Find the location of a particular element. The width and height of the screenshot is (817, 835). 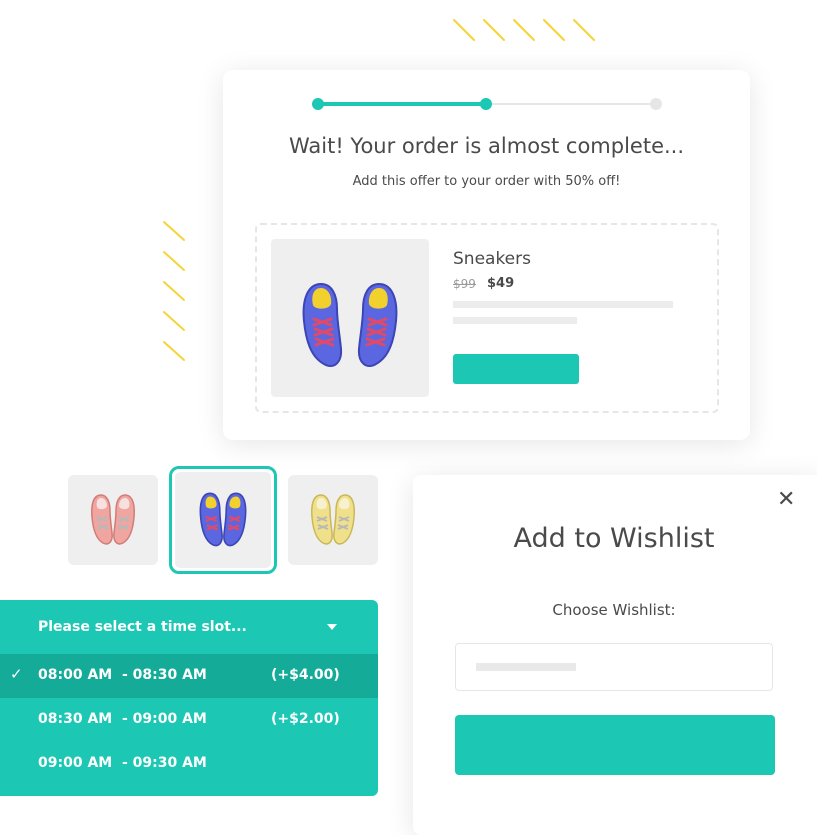

variant-thumbnail-yellow is located at coordinates (333, 520).